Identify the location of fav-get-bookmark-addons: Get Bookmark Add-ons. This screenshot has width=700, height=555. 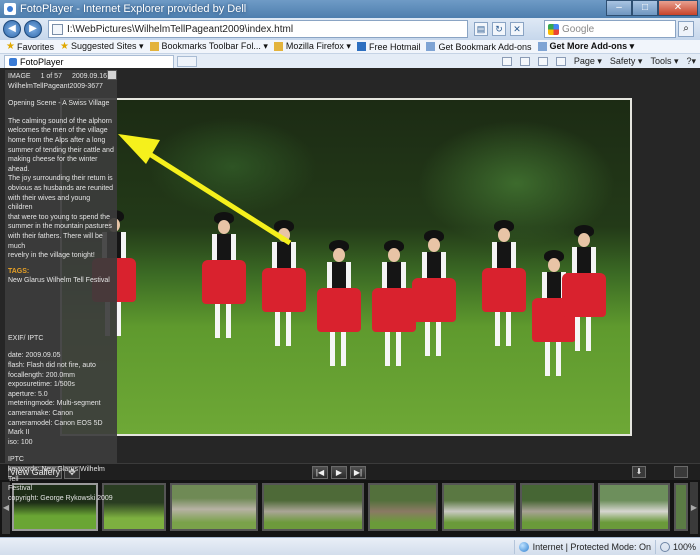
(479, 47).